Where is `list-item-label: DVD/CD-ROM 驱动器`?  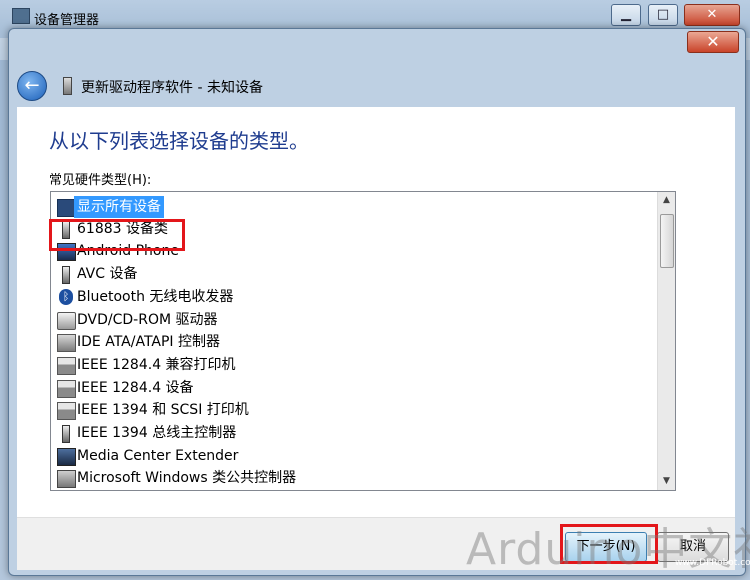 list-item-label: DVD/CD-ROM 驱动器 is located at coordinates (147, 320).